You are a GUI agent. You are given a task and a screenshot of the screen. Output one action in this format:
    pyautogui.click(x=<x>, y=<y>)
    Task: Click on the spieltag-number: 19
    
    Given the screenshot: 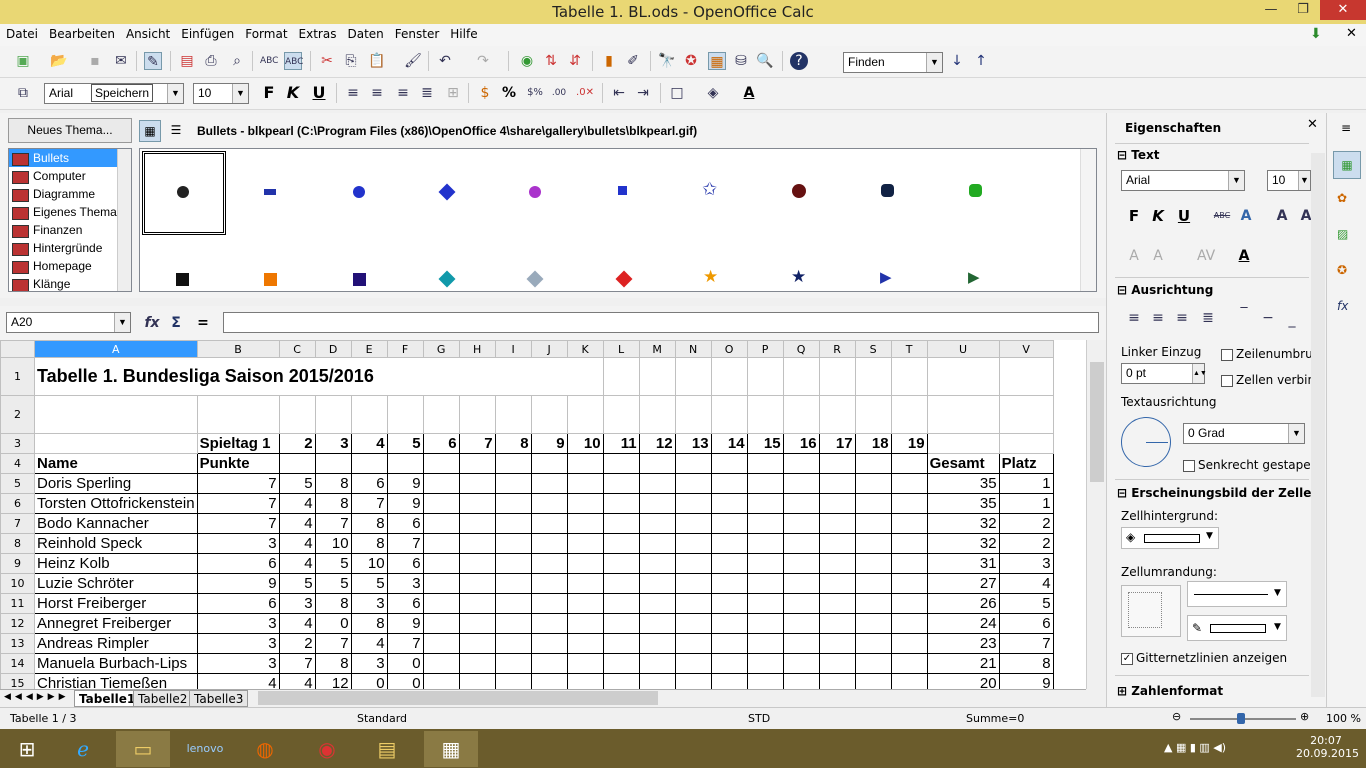 What is the action you would take?
    pyautogui.click(x=909, y=443)
    